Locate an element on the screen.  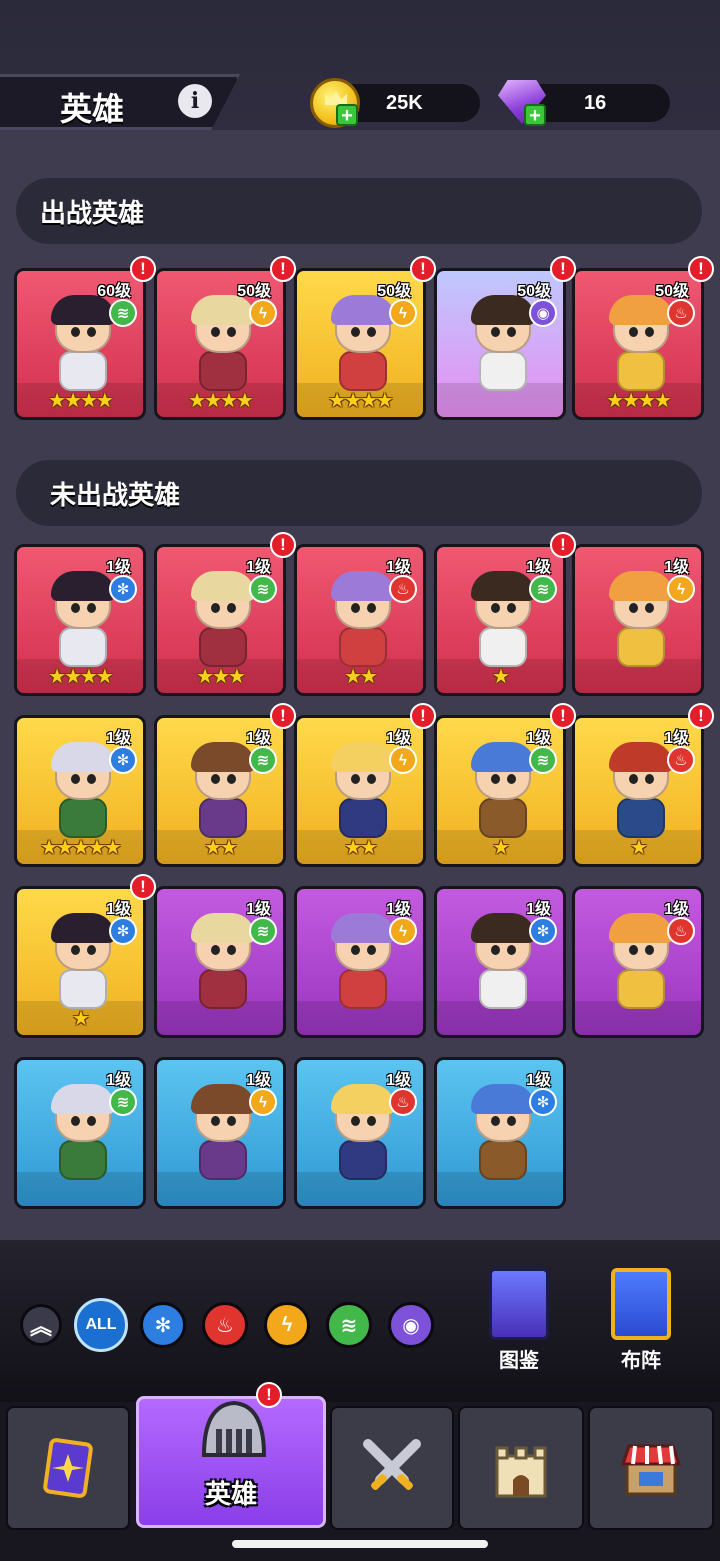
codex-button: 图鉴 is located at coordinates (519, 1320).